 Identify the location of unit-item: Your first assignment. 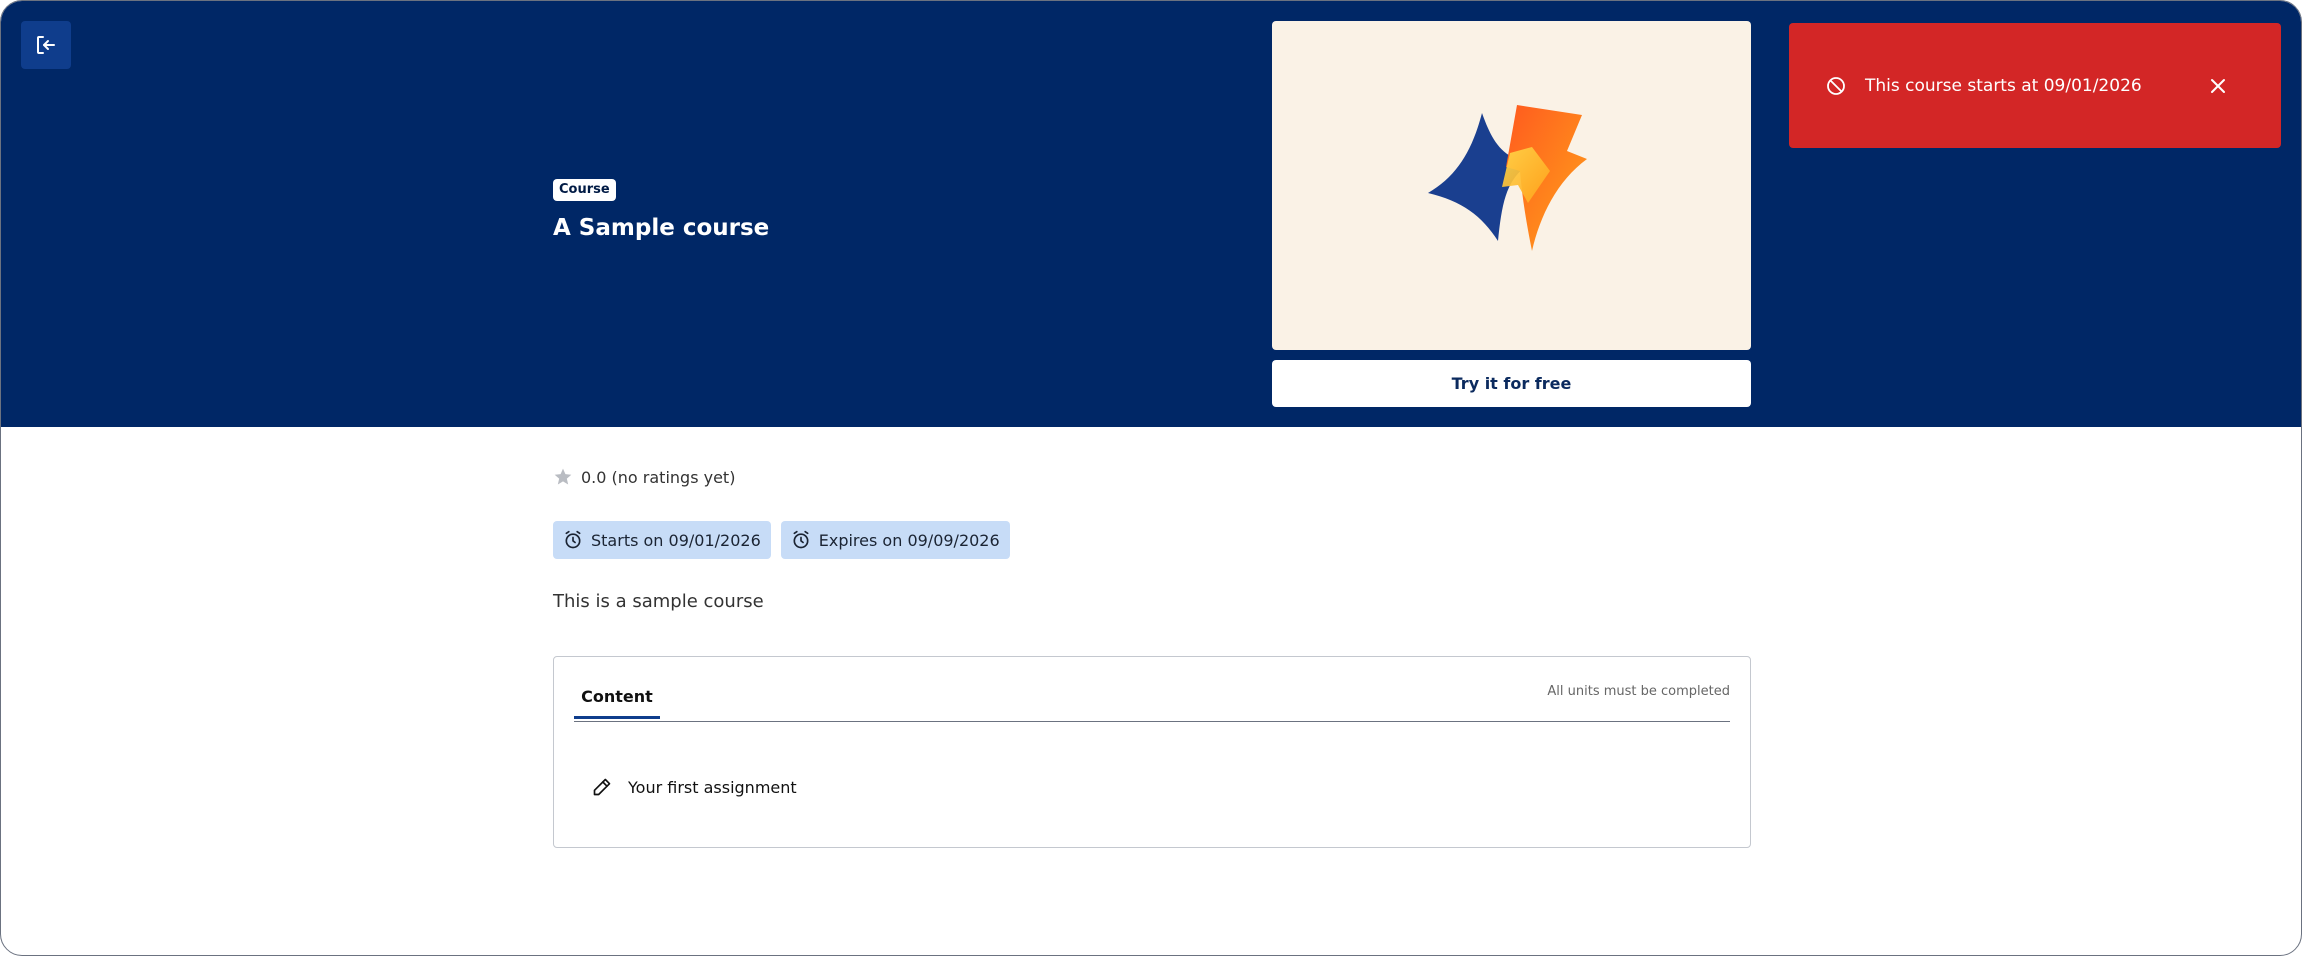
(694, 787).